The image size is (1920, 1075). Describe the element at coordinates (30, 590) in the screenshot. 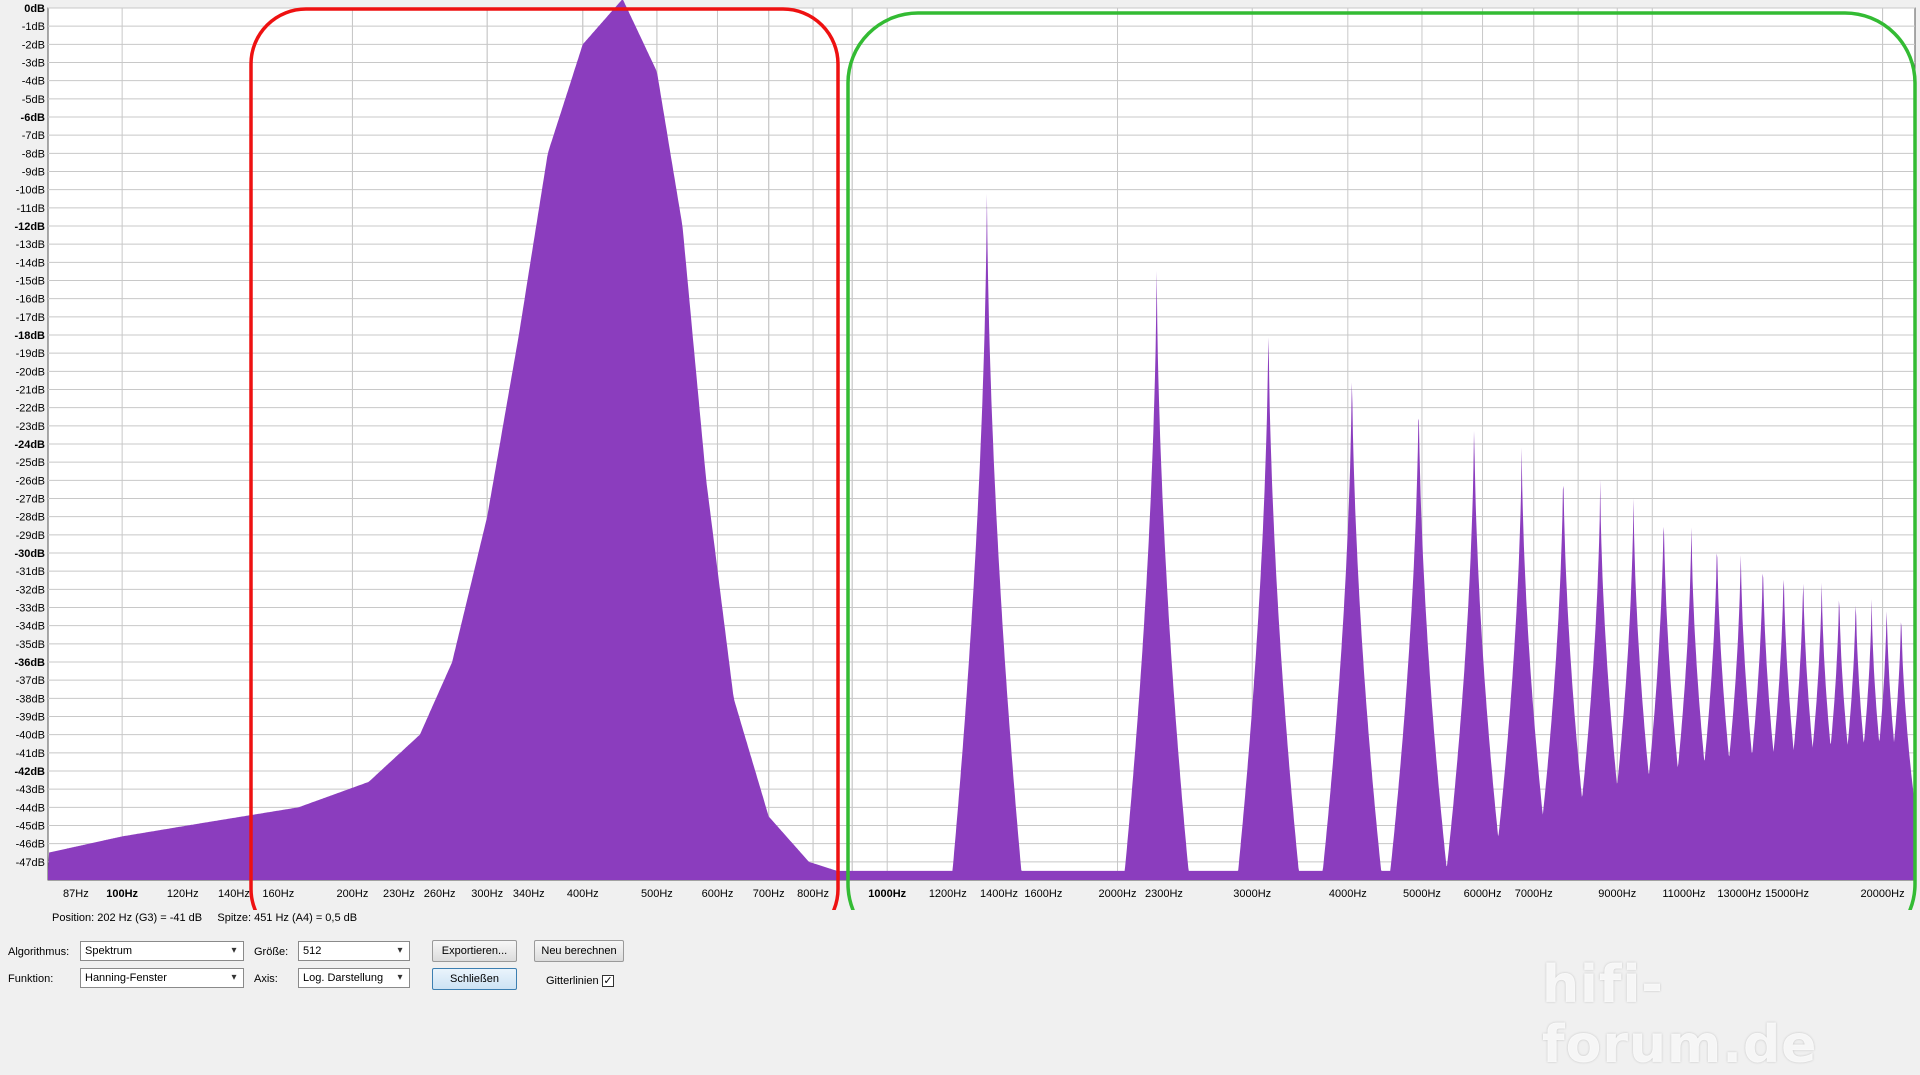

I see `y-tick-label: -32dB` at that location.